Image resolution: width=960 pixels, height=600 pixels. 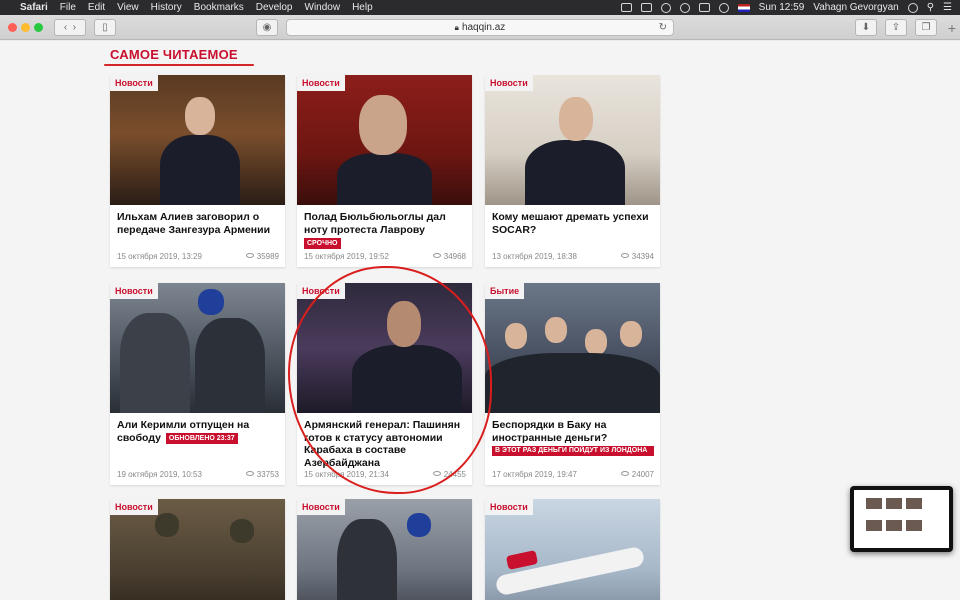 What do you see at coordinates (128, 7) in the screenshot?
I see `menu-view: View` at bounding box center [128, 7].